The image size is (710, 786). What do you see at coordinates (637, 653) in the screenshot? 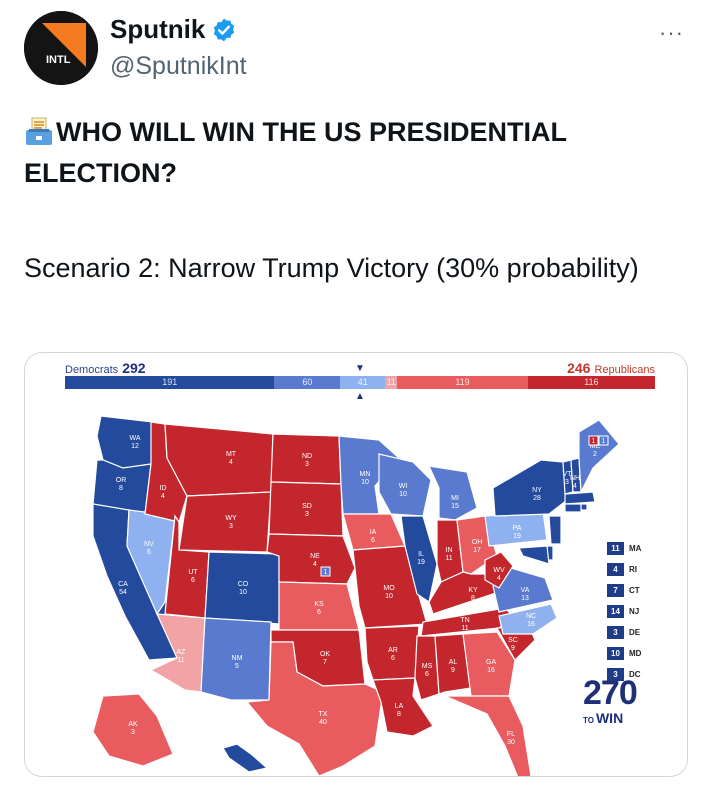
I see `northeast-row: 10 MD` at bounding box center [637, 653].